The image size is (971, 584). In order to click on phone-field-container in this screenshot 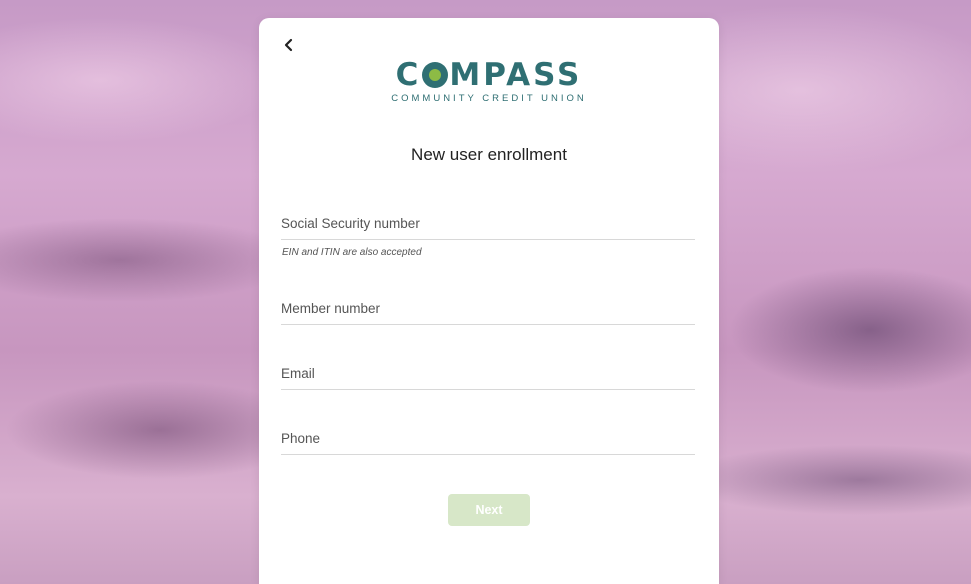, I will do `click(488, 439)`.